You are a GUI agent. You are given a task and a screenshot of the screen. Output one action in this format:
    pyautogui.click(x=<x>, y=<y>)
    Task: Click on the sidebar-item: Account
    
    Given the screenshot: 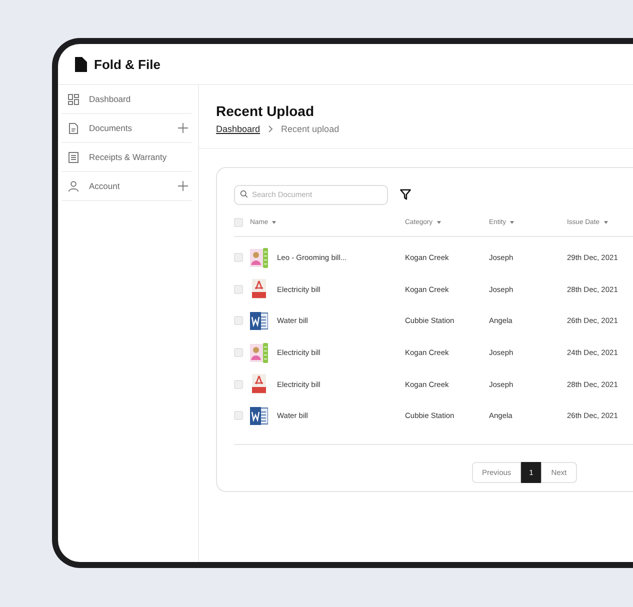 What is the action you would take?
    pyautogui.click(x=127, y=186)
    